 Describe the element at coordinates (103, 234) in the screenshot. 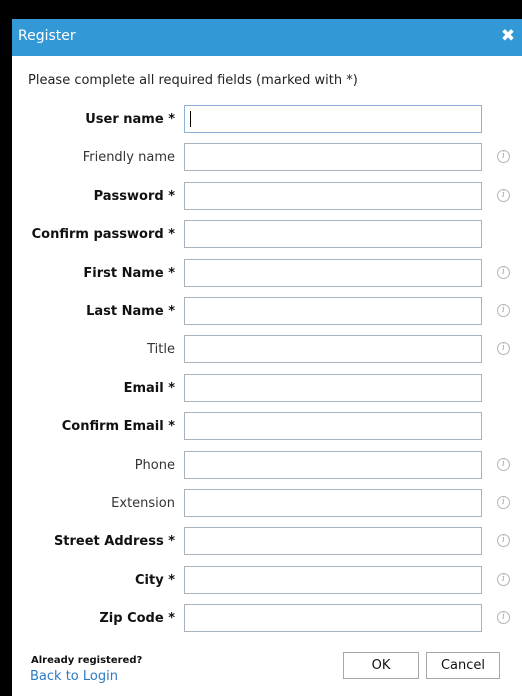

I see `field-label: Confirm password *` at that location.